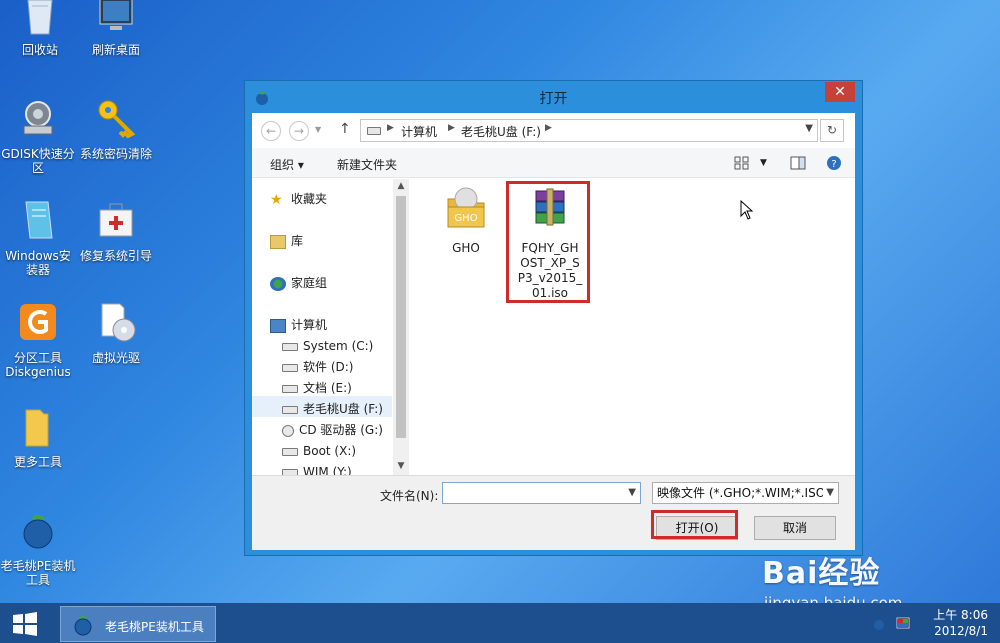 Image resolution: width=1000 pixels, height=643 pixels. I want to click on desktop-icon-more-tools: 更多工具, so click(39, 436).